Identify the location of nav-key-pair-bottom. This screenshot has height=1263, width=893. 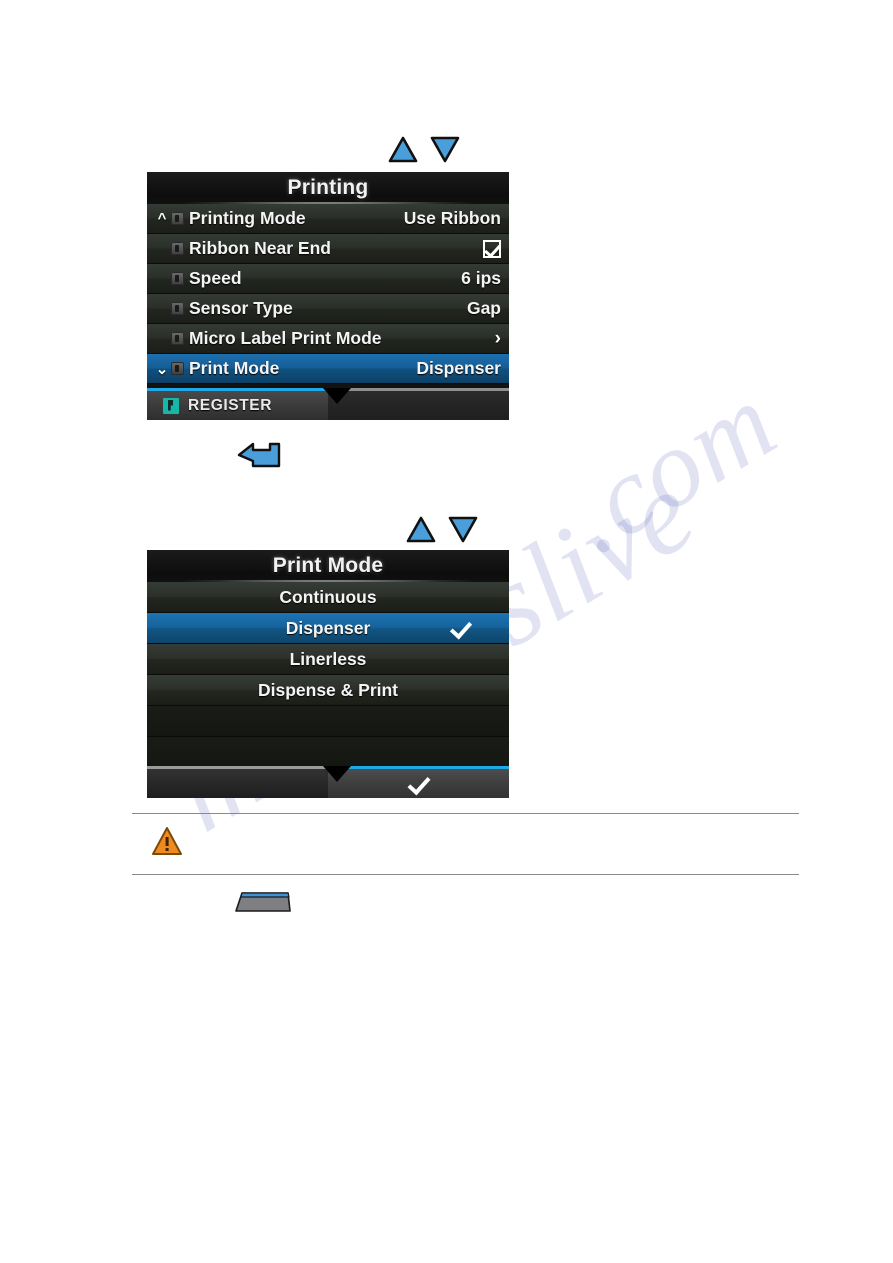
(442, 529).